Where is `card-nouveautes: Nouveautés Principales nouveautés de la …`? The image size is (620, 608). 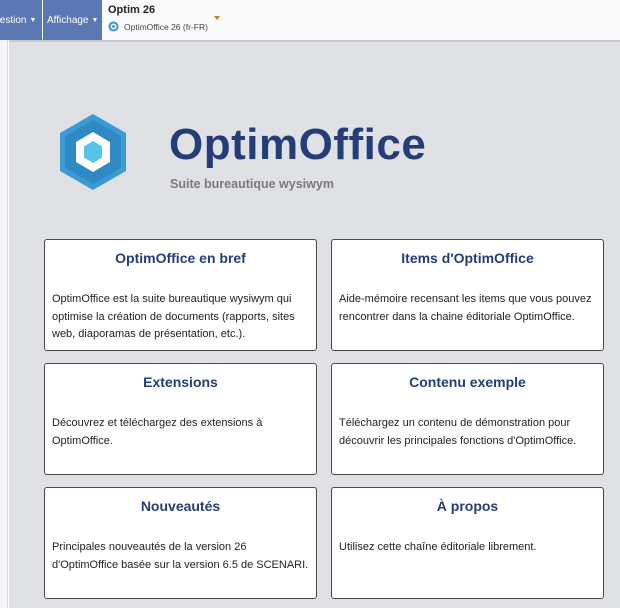
card-nouveautes: Nouveautés Principales nouveautés de la … is located at coordinates (180, 543).